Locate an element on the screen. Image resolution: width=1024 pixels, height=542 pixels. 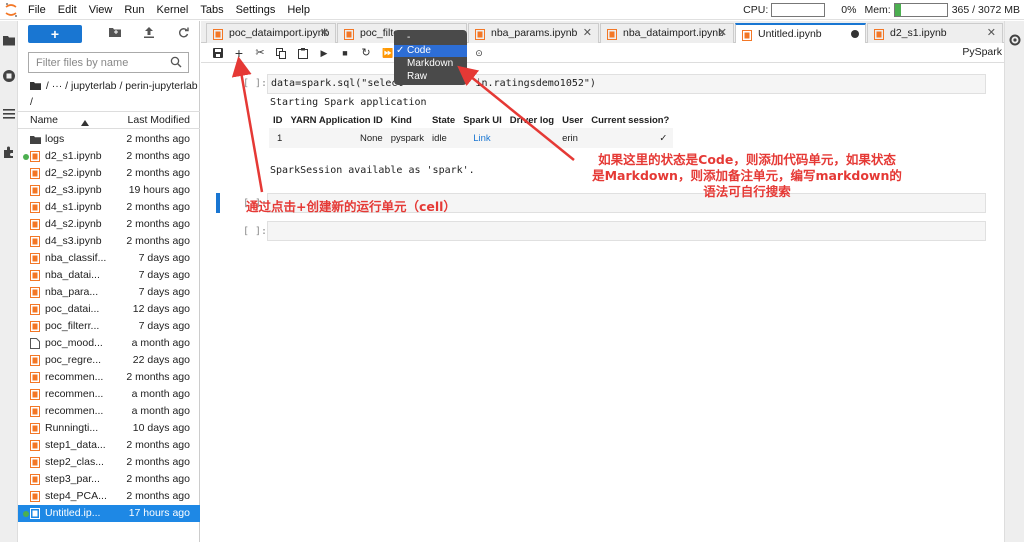
property-inspector-icon is located at coordinates (1015, 40).